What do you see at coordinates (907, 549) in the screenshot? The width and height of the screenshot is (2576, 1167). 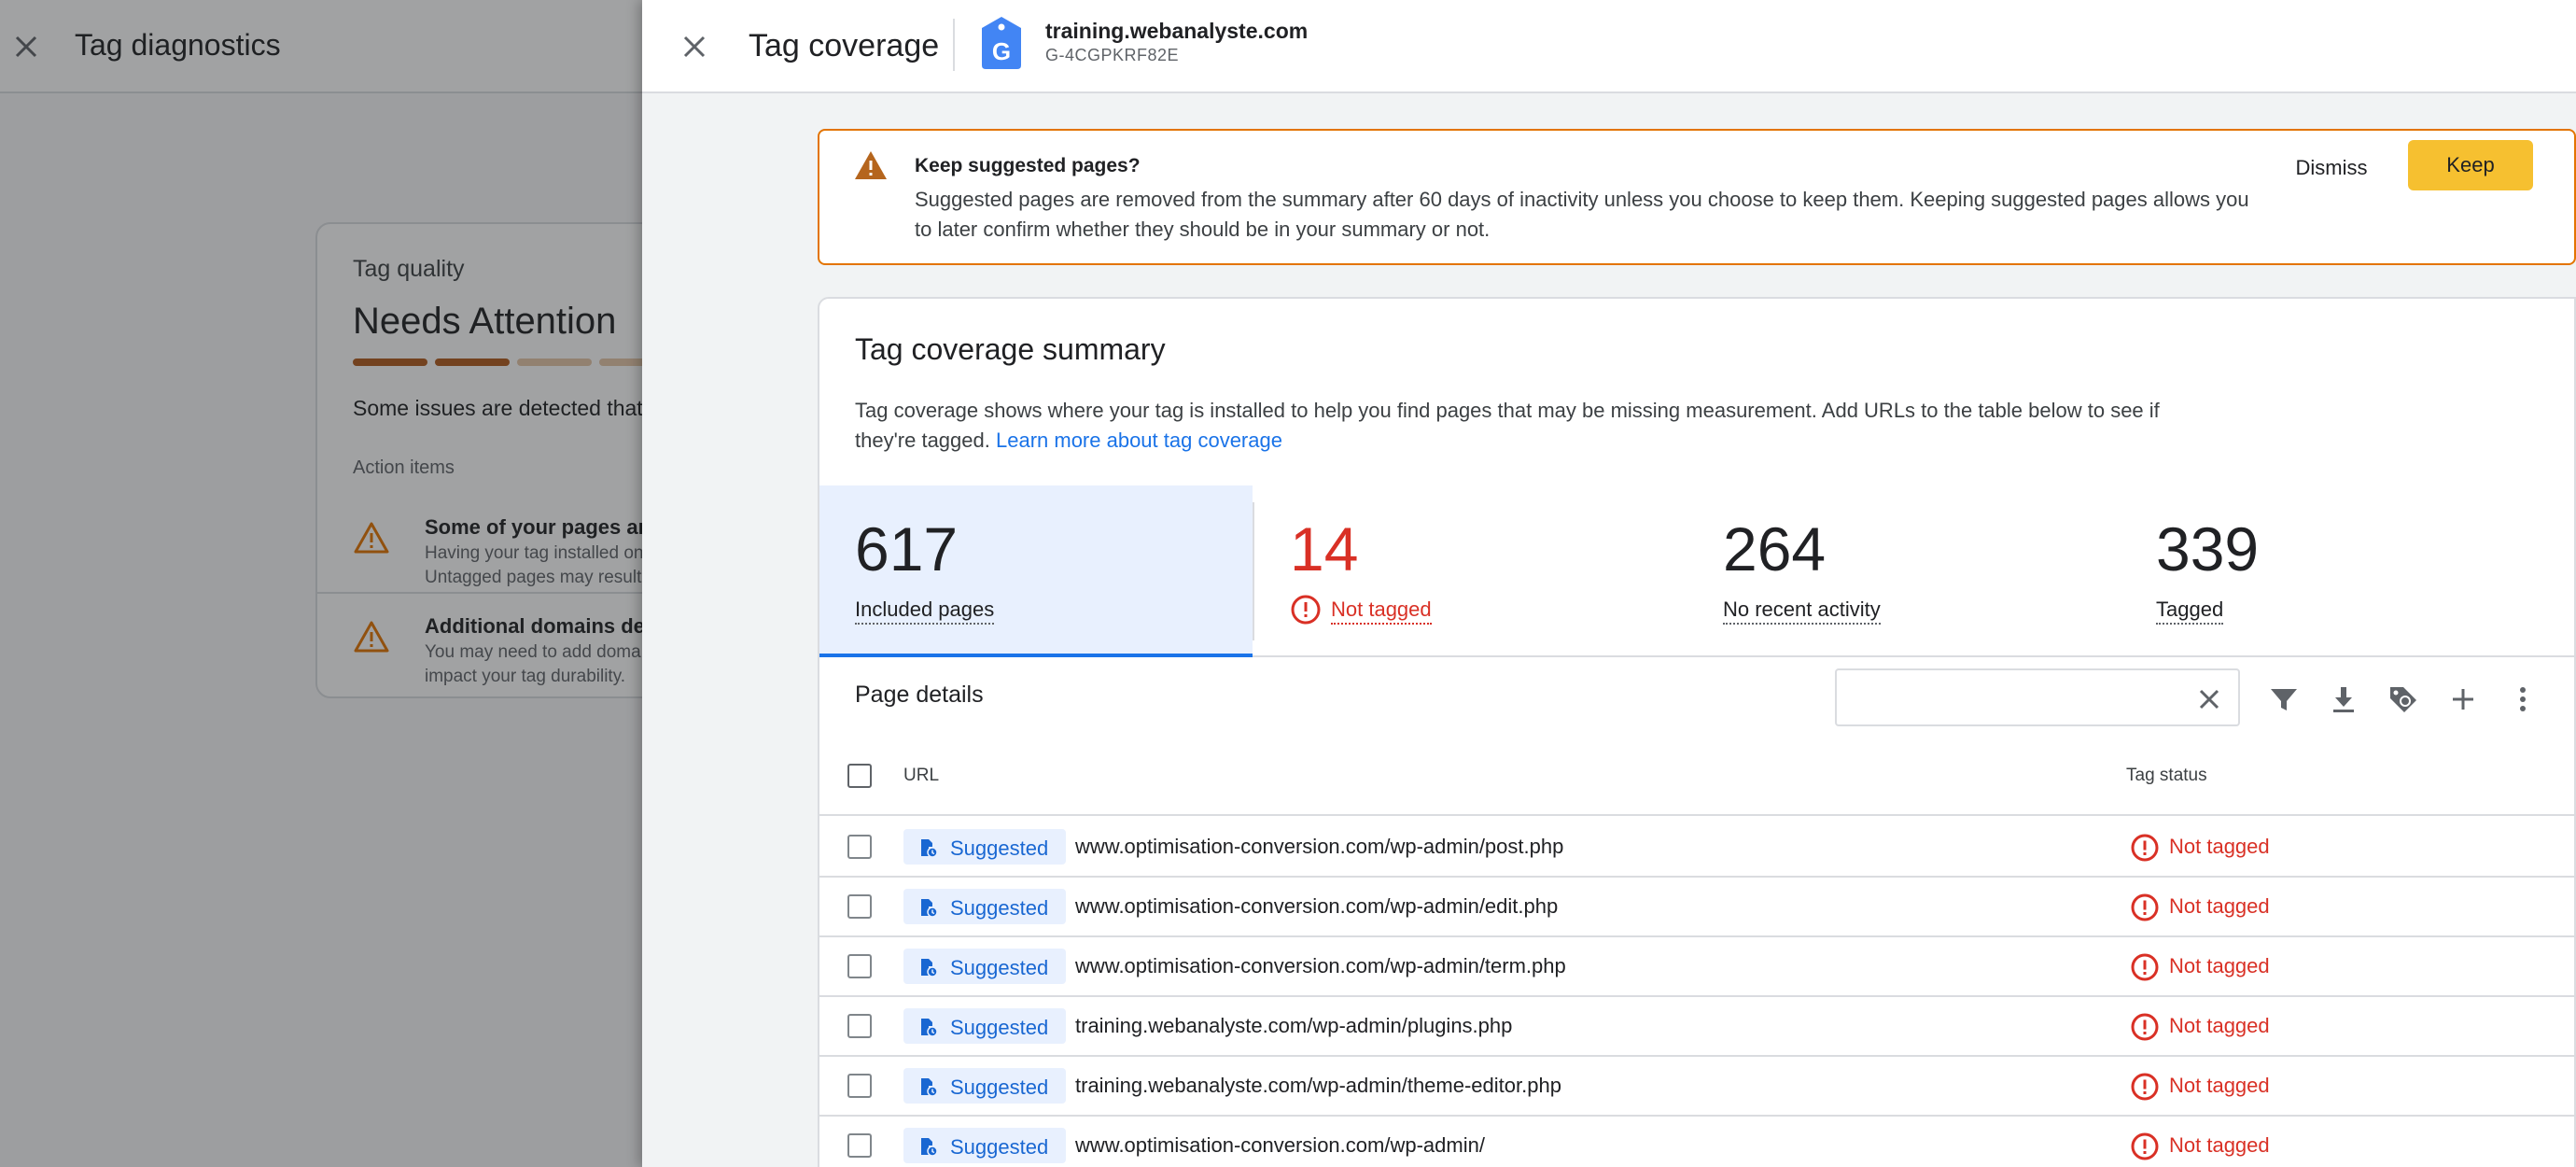 I see `metric-value: 617` at bounding box center [907, 549].